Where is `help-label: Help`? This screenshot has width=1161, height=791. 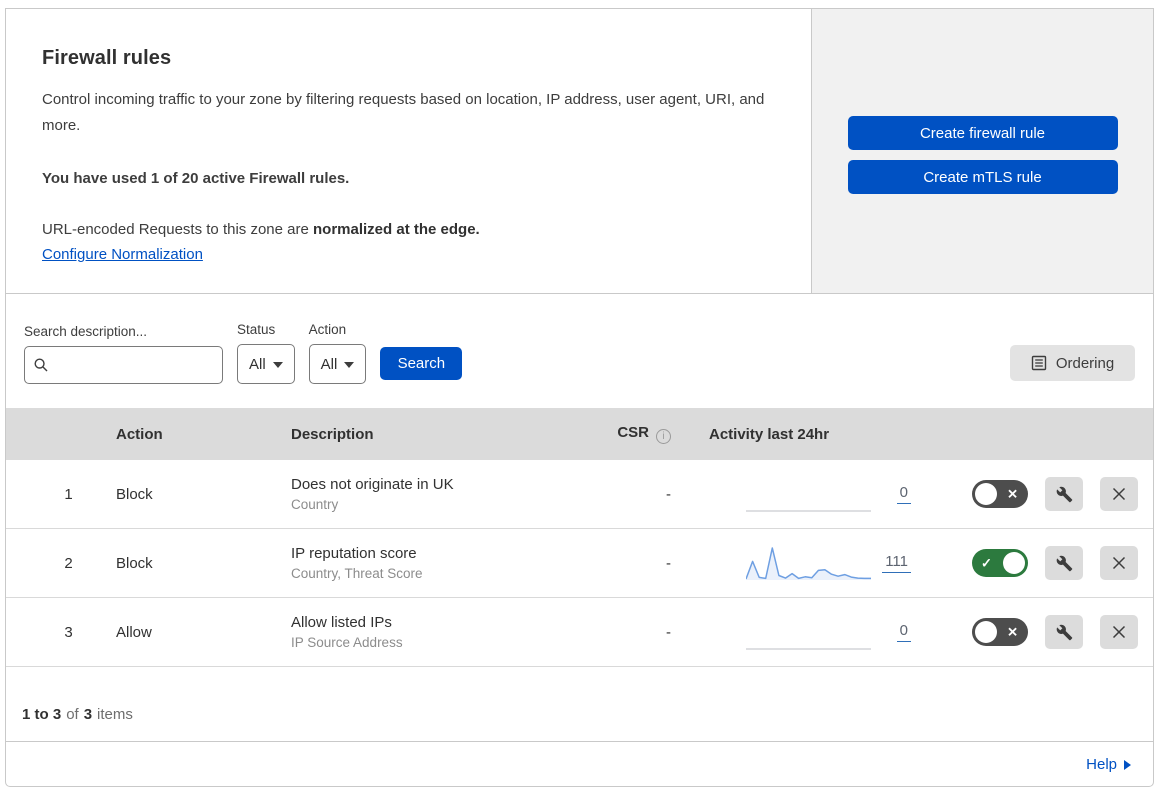
help-label: Help is located at coordinates (1101, 764).